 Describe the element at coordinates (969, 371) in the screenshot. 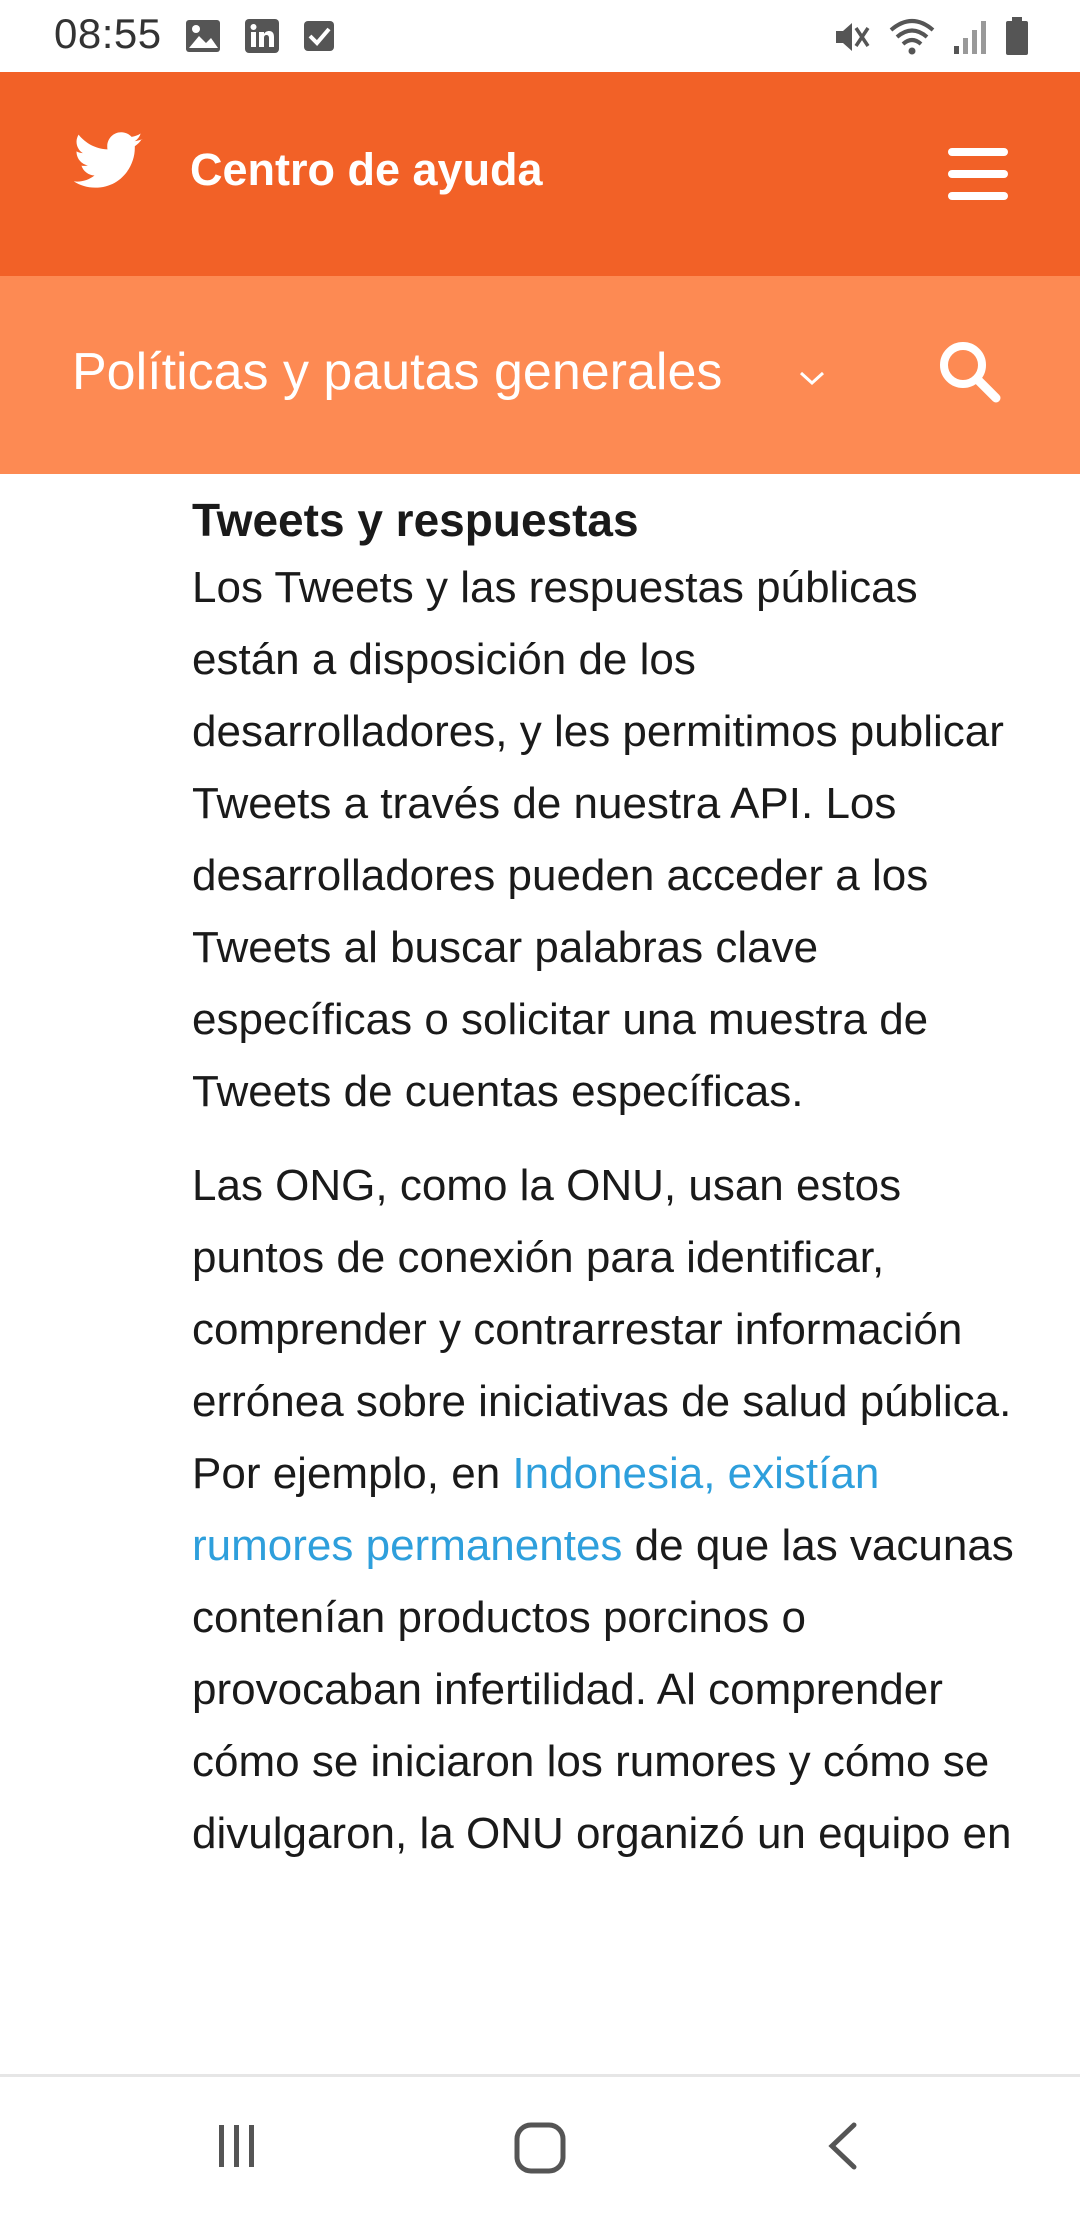

I see `search-icon` at that location.